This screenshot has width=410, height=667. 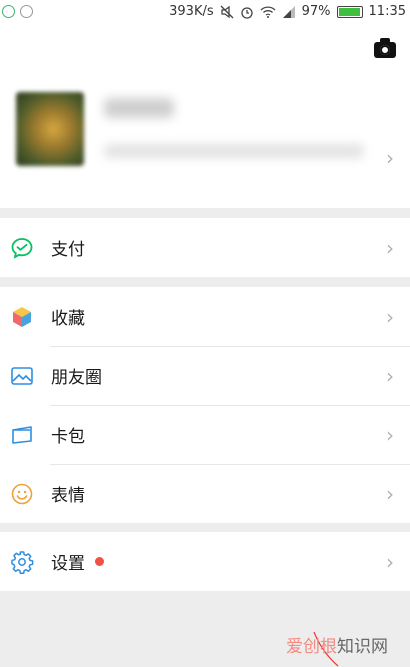 What do you see at coordinates (22, 494) in the screenshot?
I see `smiley-icon` at bounding box center [22, 494].